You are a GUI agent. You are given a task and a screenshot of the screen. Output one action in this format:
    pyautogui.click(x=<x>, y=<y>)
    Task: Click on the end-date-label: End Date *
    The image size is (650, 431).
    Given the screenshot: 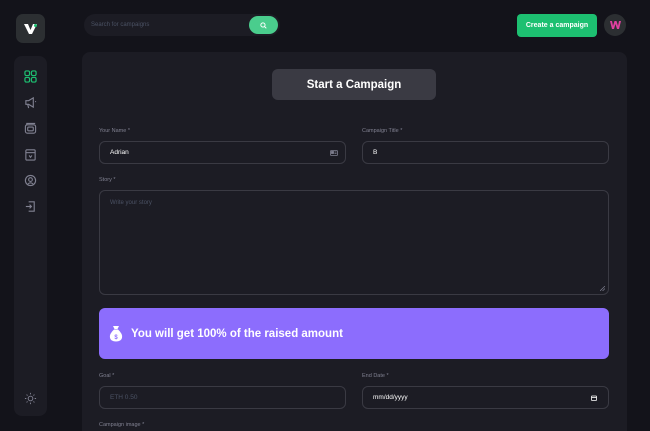 What is the action you would take?
    pyautogui.click(x=375, y=376)
    